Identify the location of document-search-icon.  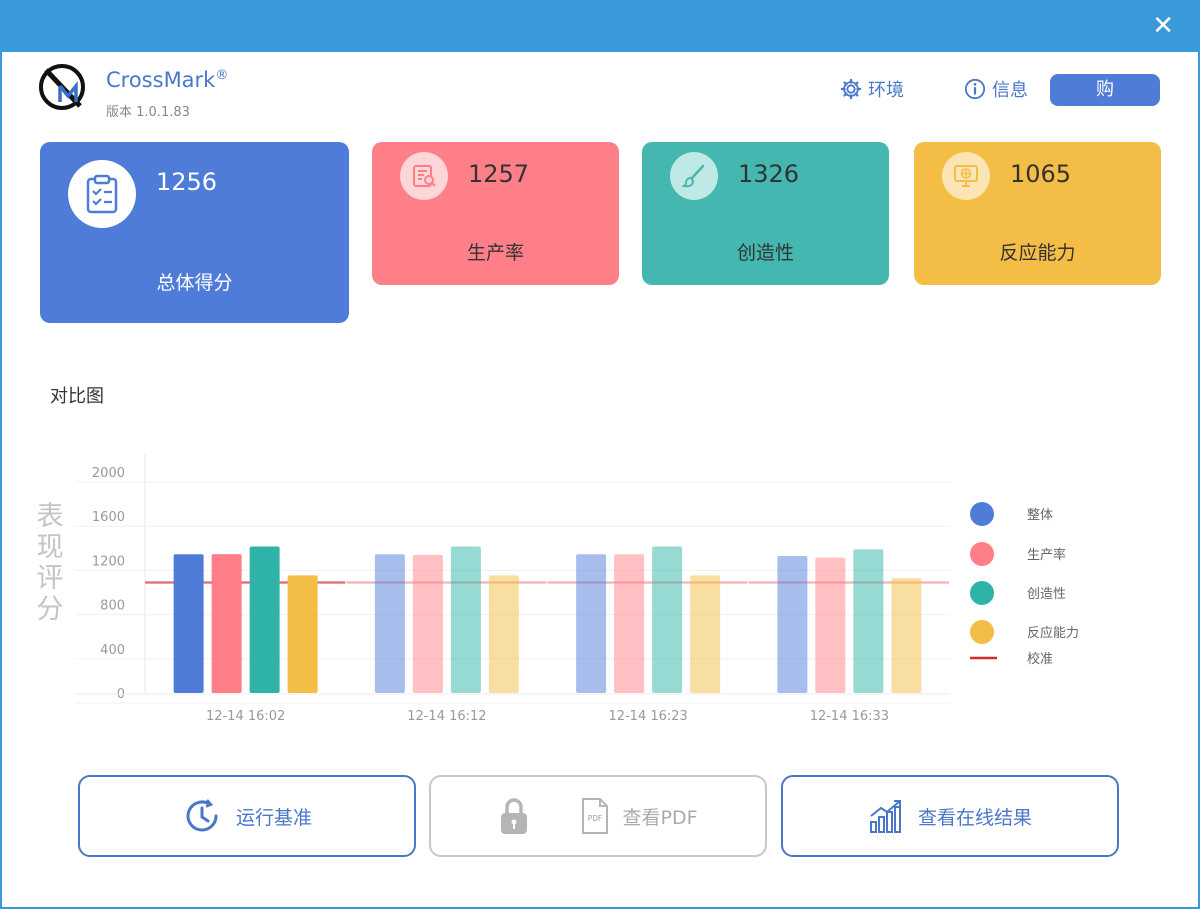
(424, 176).